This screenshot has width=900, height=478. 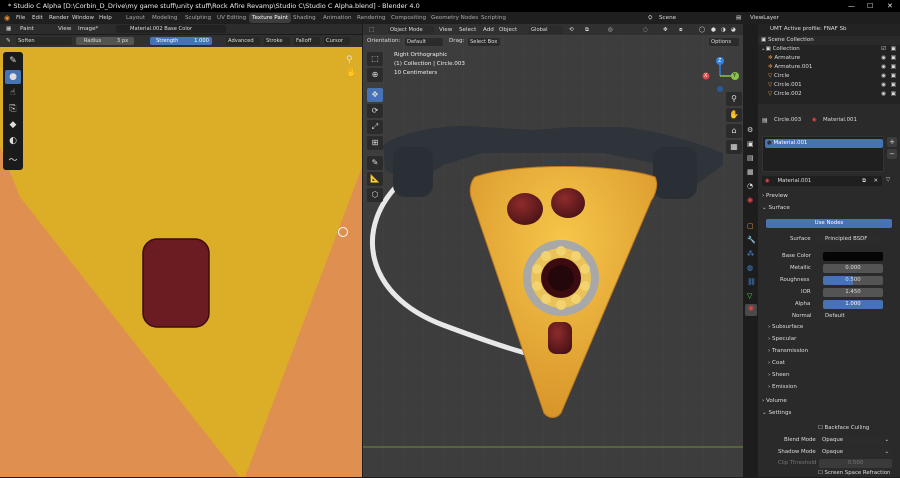 What do you see at coordinates (776, 363) in the screenshot?
I see `coat-section: › Coat` at bounding box center [776, 363].